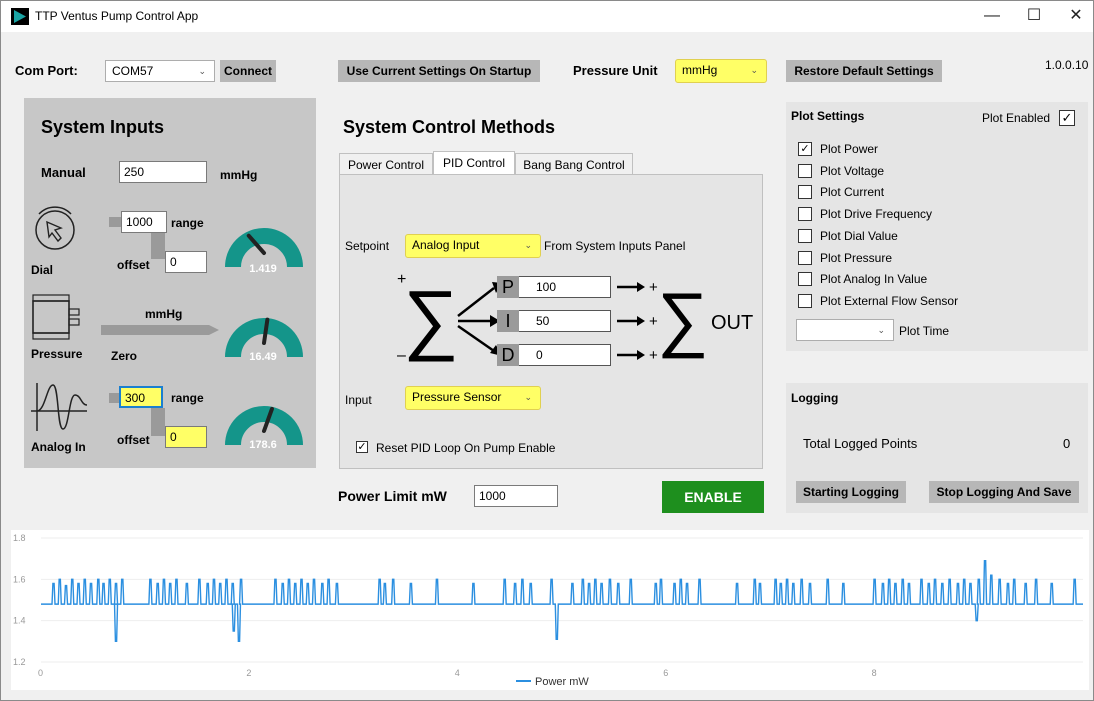 This screenshot has height=701, width=1094. Describe the element at coordinates (57, 354) in the screenshot. I see `pressure-label: Pressure` at that location.